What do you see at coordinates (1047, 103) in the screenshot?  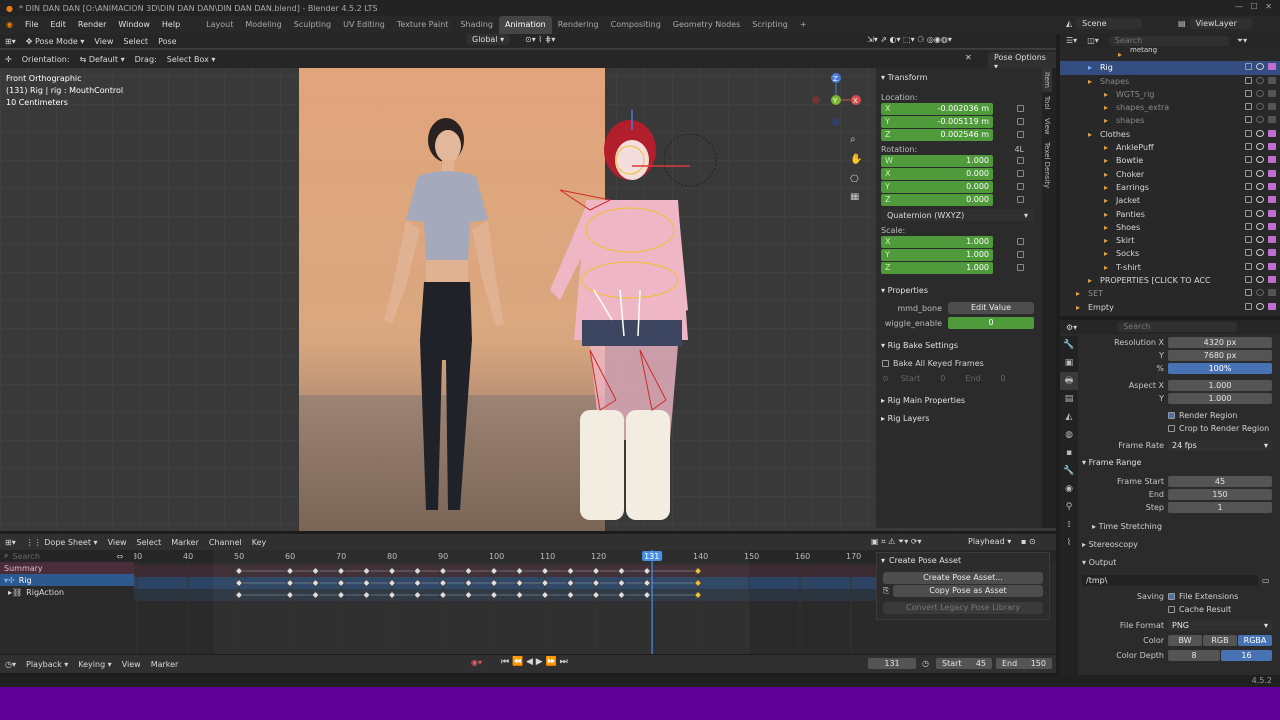 I see `tab-tool: Tool` at bounding box center [1047, 103].